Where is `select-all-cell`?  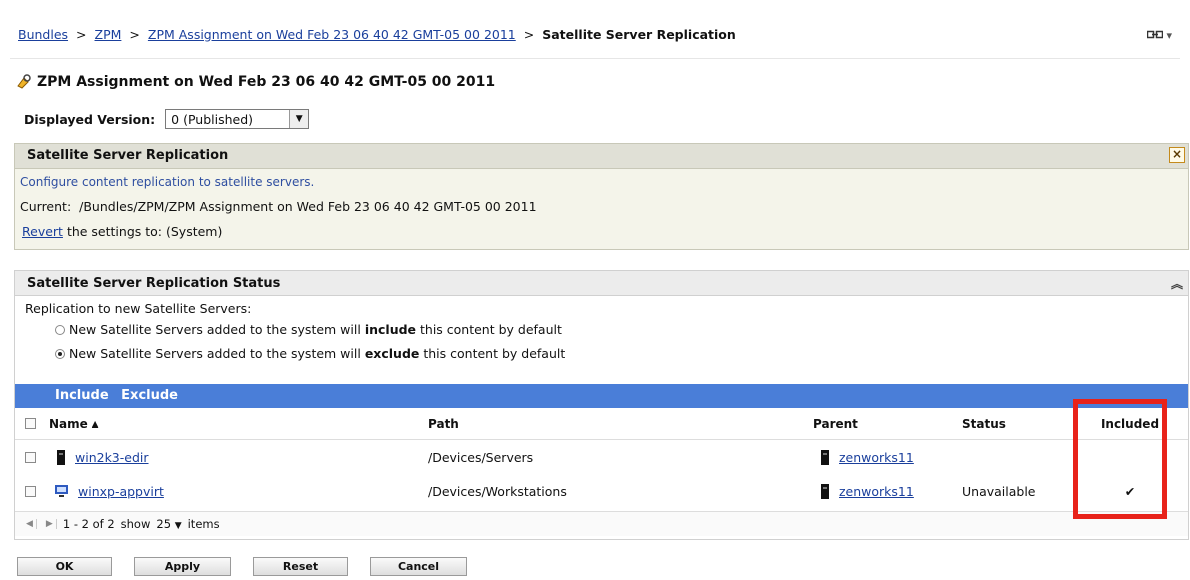
select-all-cell is located at coordinates (30, 423).